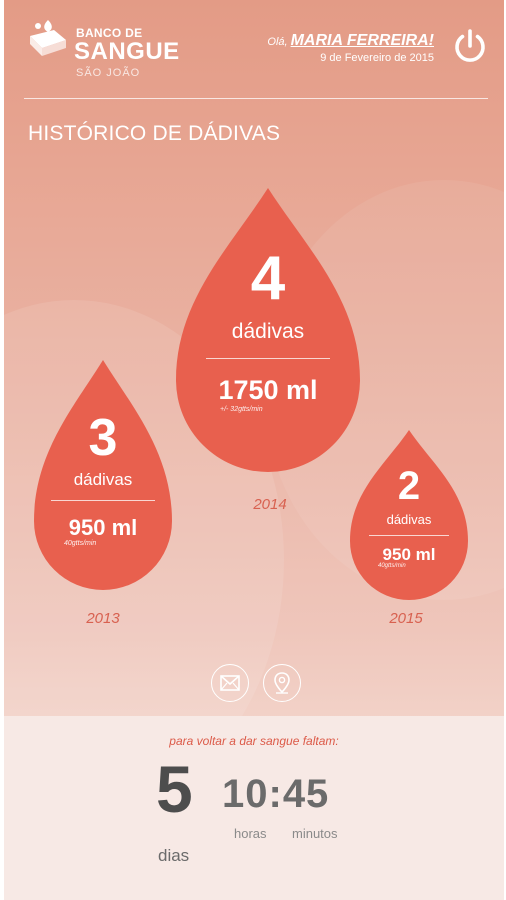 The height and width of the screenshot is (900, 506). I want to click on current-date: 9 de Fevereiro de 2015, so click(377, 58).